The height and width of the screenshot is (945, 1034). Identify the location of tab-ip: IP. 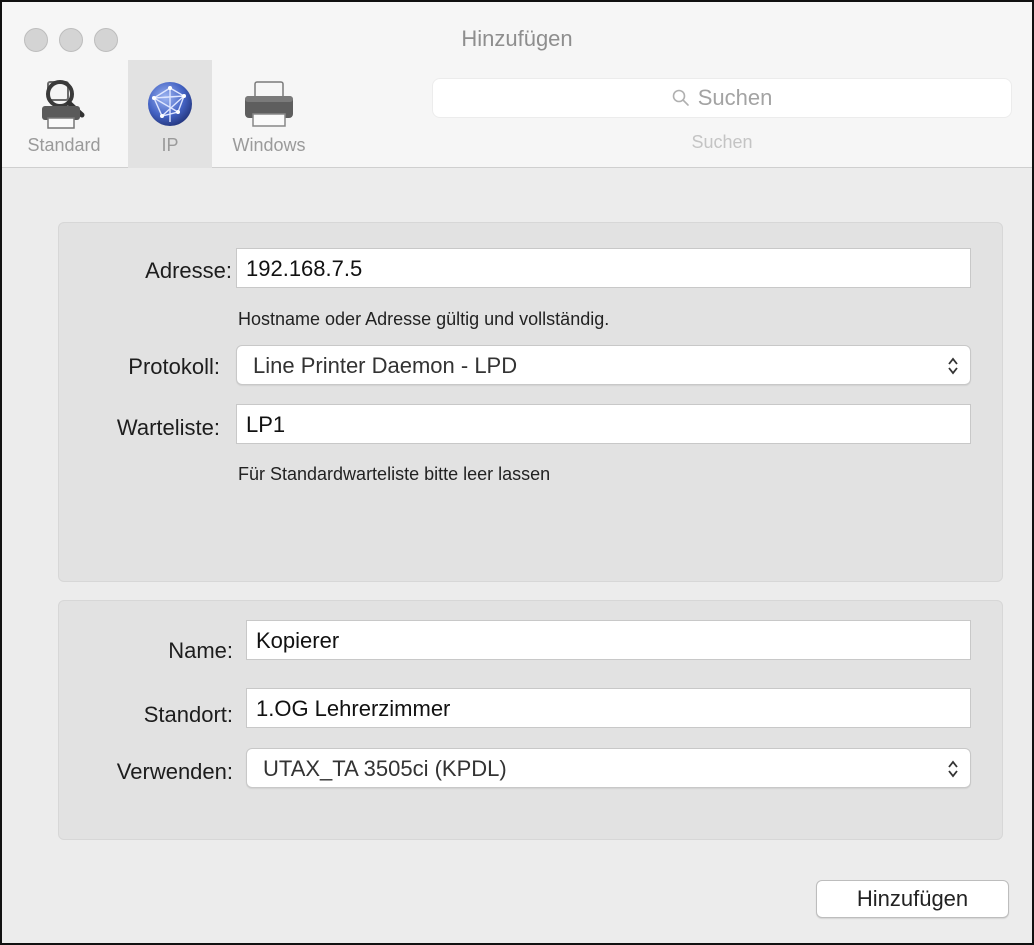
(170, 114).